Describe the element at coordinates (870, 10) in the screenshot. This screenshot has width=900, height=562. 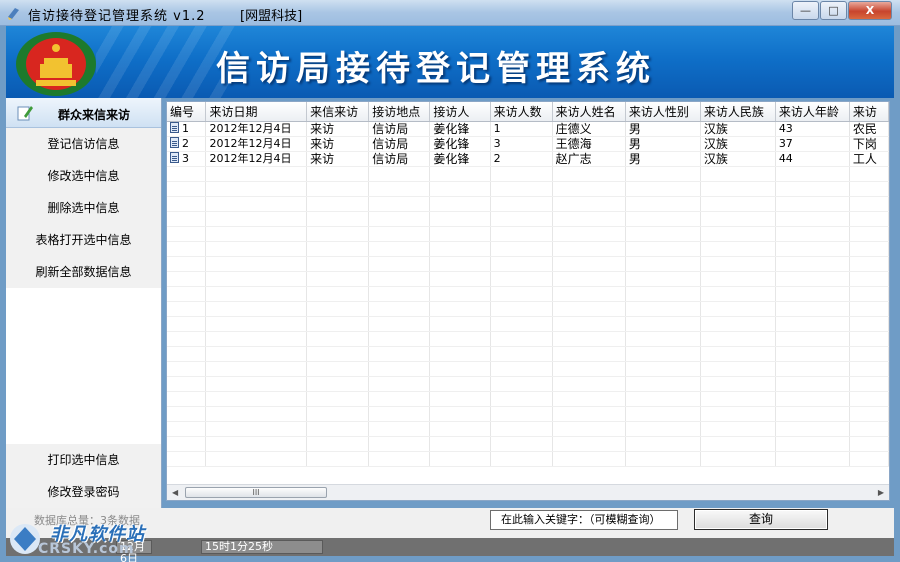
I see `close-button: X` at that location.